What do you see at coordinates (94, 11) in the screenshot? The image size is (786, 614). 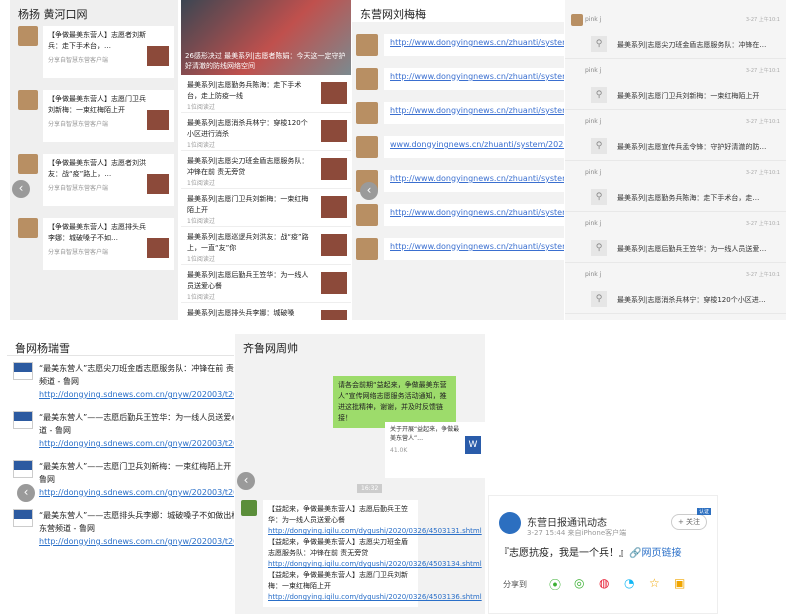 I see `panel-title: 杨扬 黄河口网` at bounding box center [94, 11].